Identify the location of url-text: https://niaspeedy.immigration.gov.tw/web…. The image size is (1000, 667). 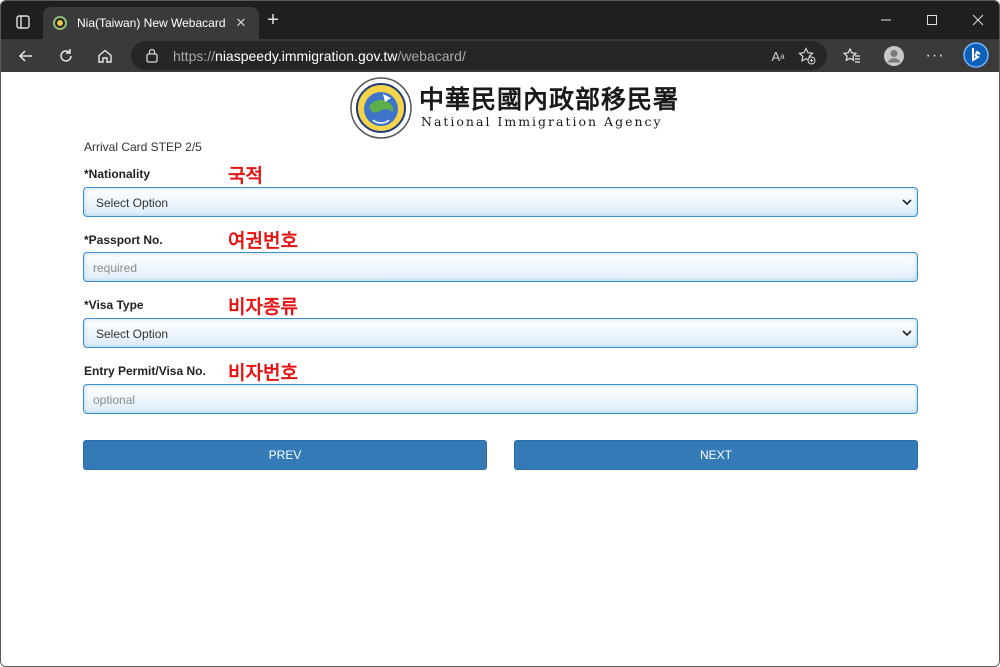
(319, 56).